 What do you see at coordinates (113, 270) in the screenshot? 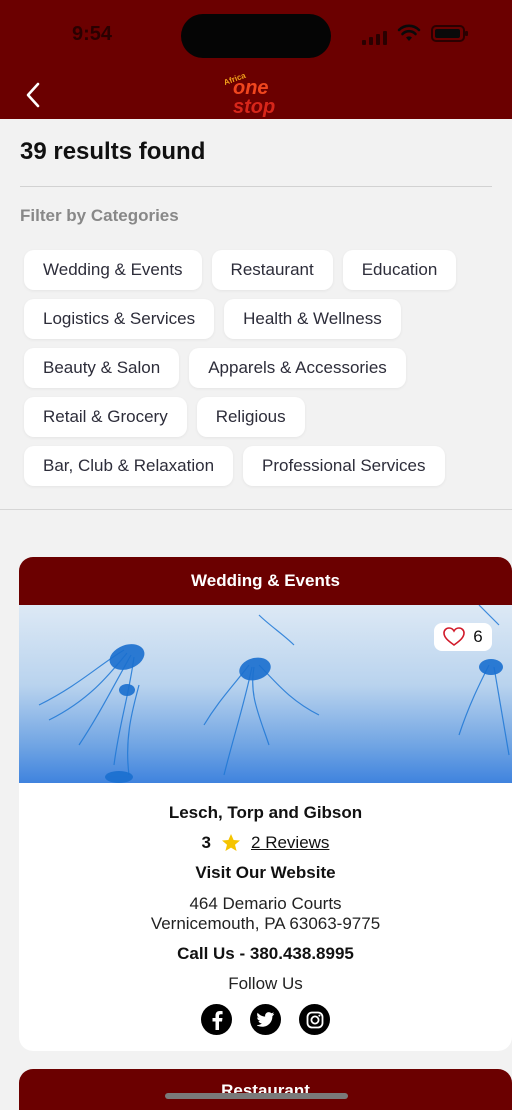
I see `chip-wedding-events: Wedding & Events` at bounding box center [113, 270].